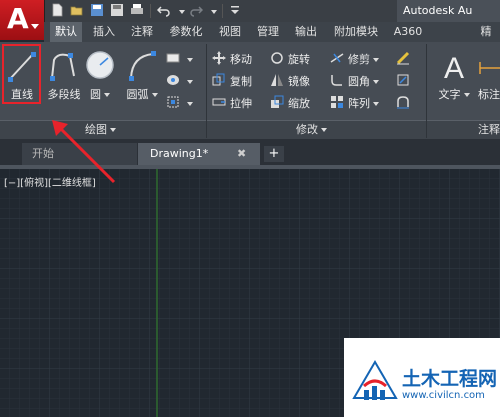 Image resolution: width=500 pixels, height=417 pixels. I want to click on region-icon, so click(173, 102).